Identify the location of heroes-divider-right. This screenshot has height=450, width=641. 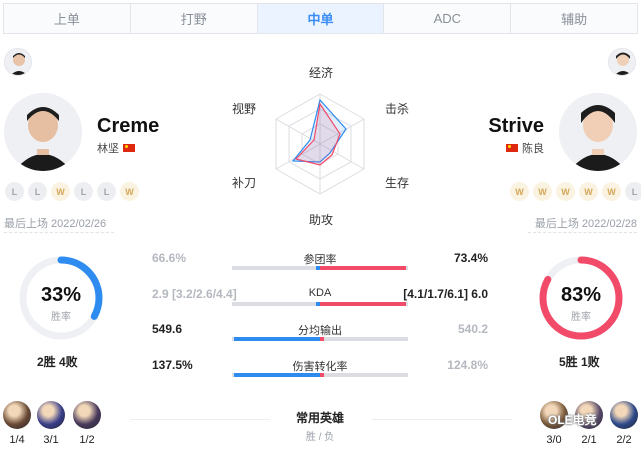
(442, 419).